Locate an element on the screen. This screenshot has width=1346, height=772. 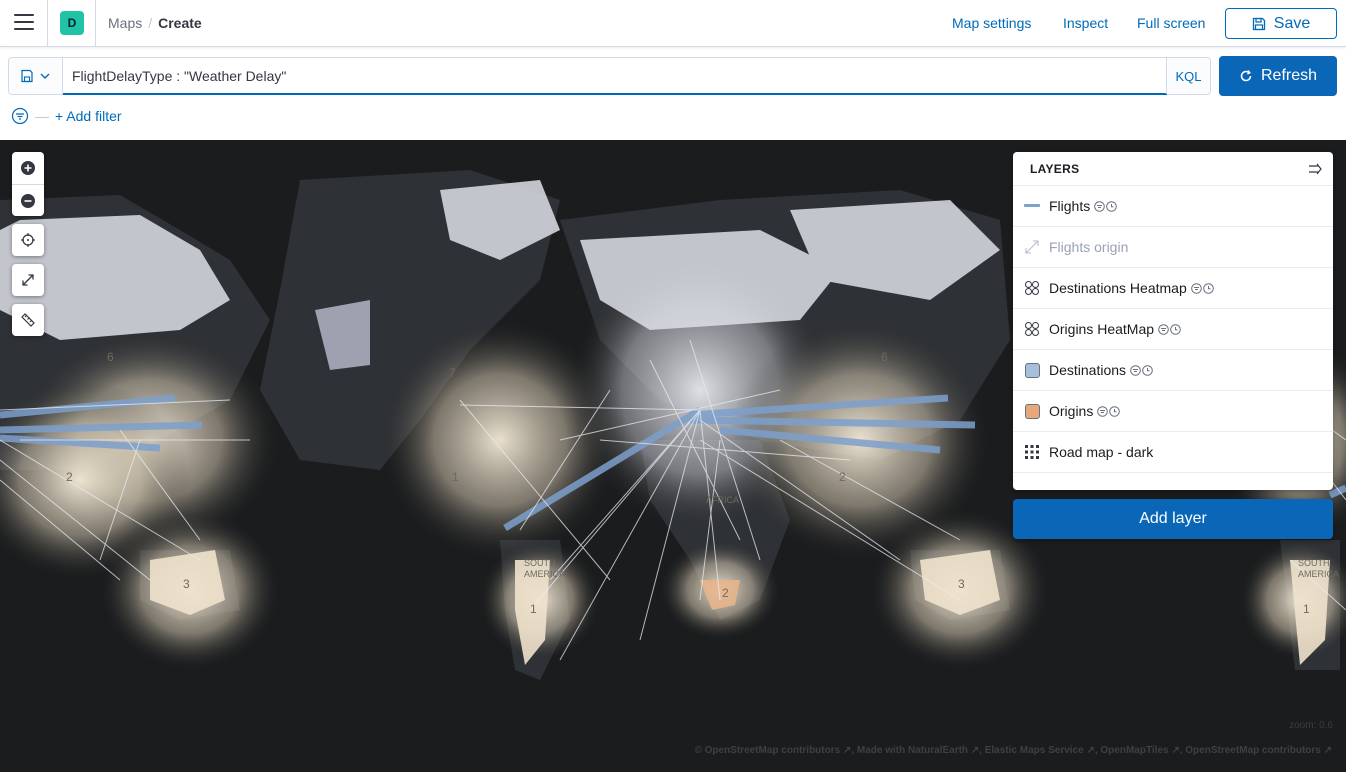
crosshair-icon is located at coordinates (28, 240).